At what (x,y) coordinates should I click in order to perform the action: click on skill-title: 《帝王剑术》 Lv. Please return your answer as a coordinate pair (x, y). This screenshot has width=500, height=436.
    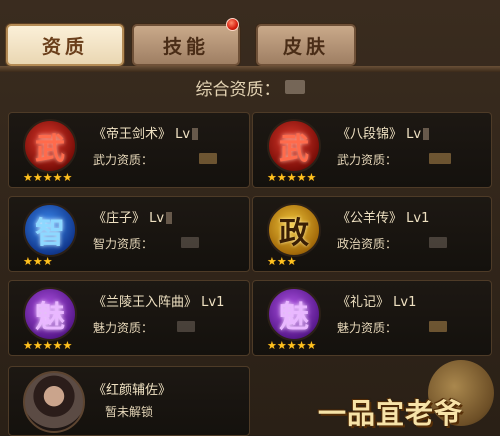
    Looking at the image, I should click on (146, 132).